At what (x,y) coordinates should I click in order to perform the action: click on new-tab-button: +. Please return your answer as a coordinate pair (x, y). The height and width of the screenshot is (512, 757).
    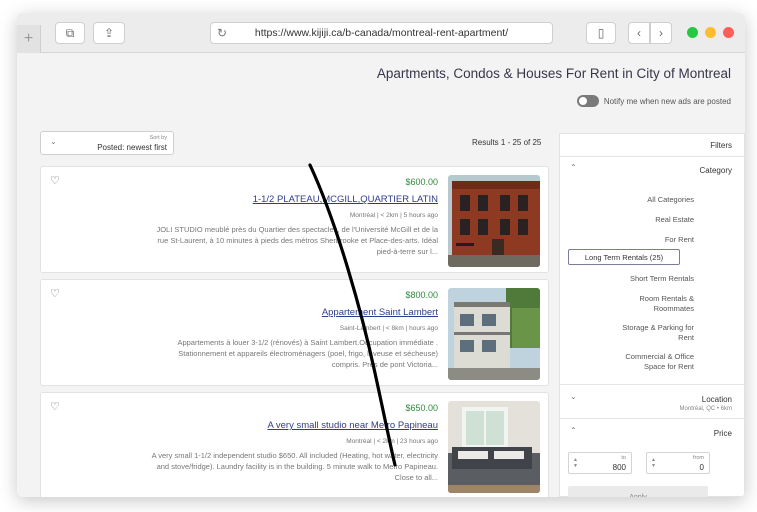
    Looking at the image, I should click on (29, 39).